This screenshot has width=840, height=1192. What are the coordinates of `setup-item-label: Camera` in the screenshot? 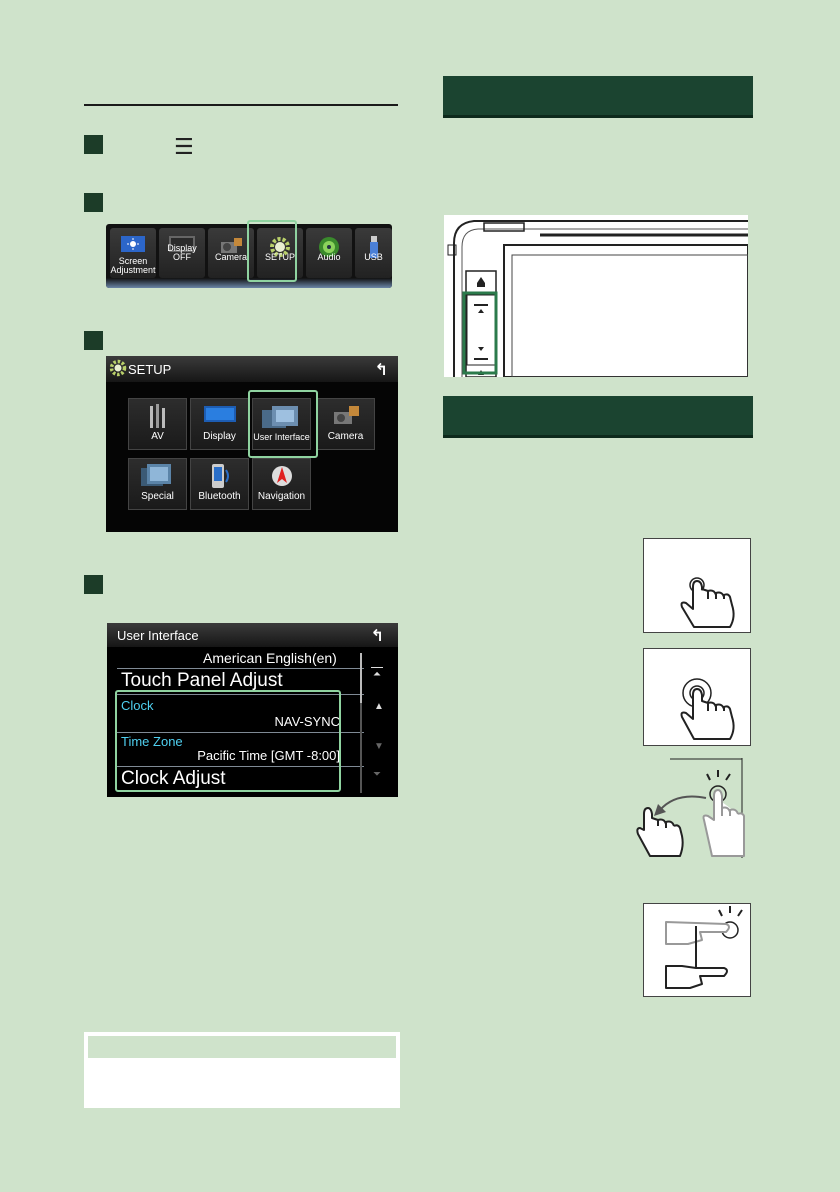 It's located at (345, 436).